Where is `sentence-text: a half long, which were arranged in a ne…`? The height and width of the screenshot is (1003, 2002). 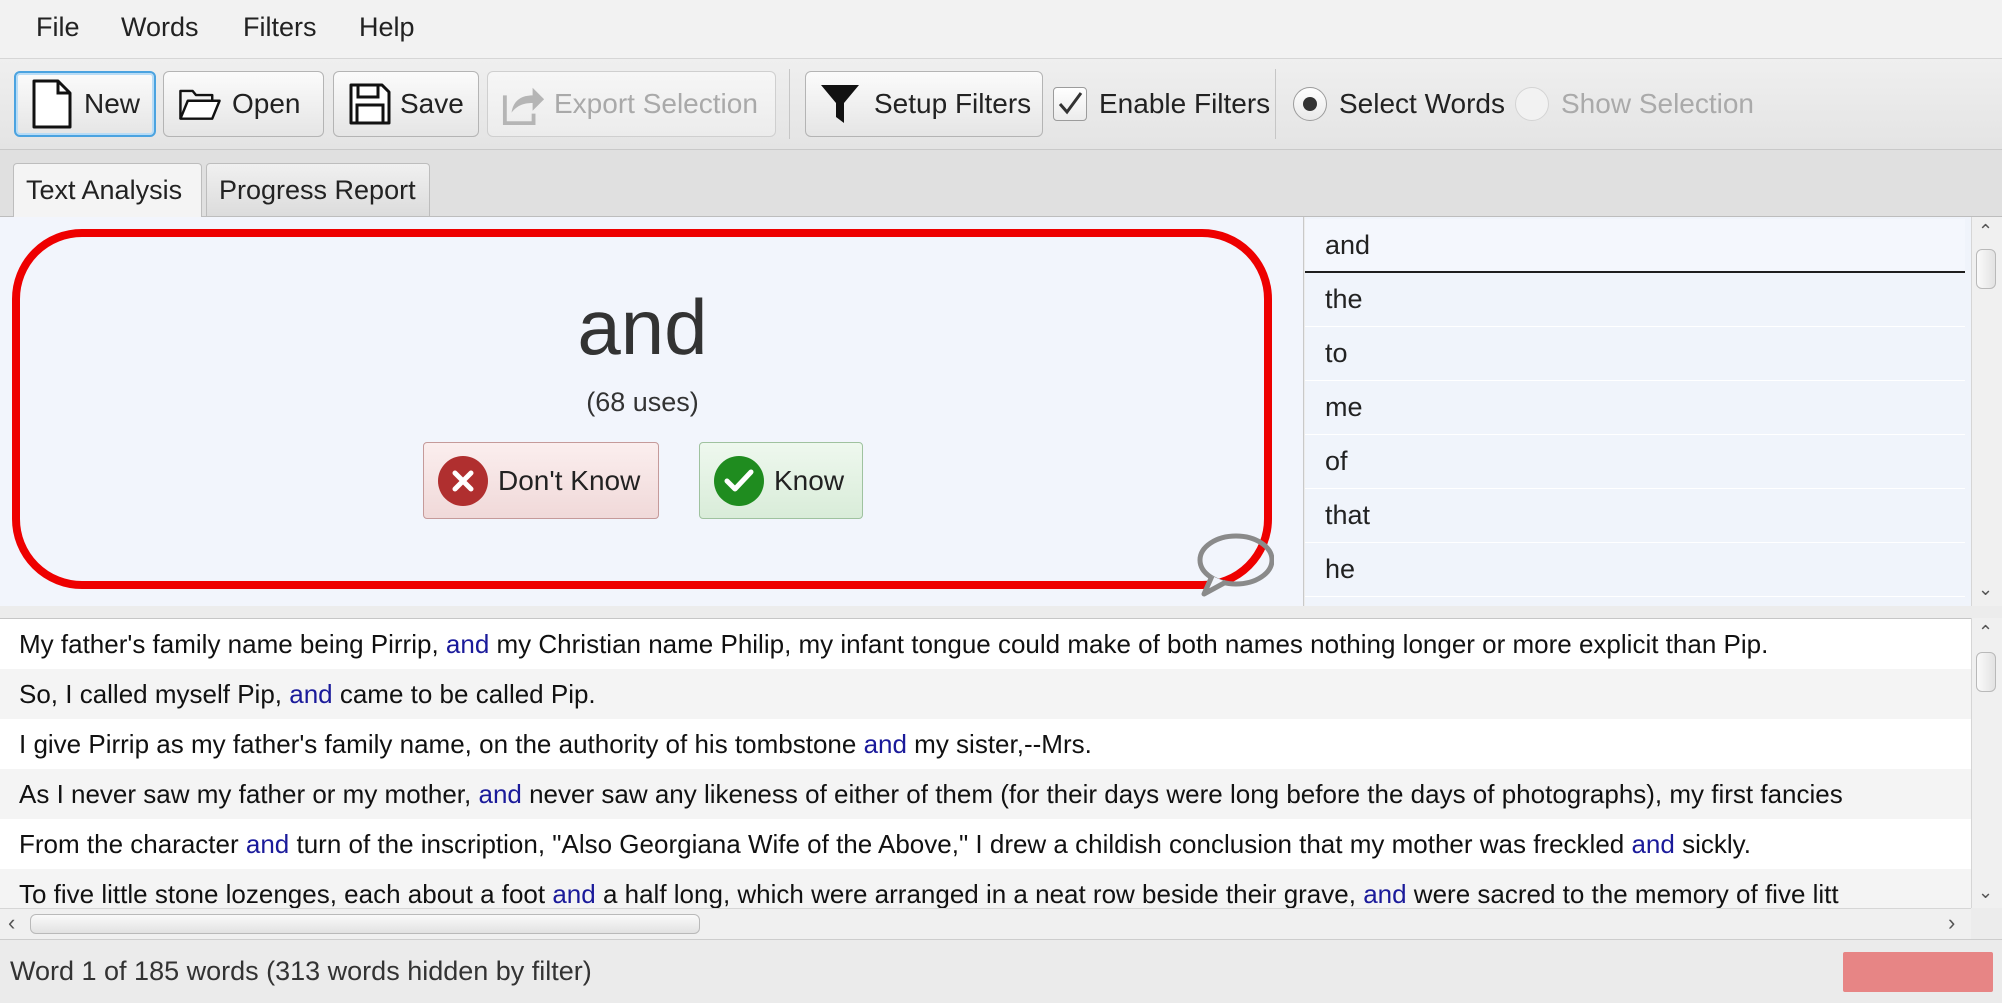 sentence-text: a half long, which were arranged in a ne… is located at coordinates (979, 894).